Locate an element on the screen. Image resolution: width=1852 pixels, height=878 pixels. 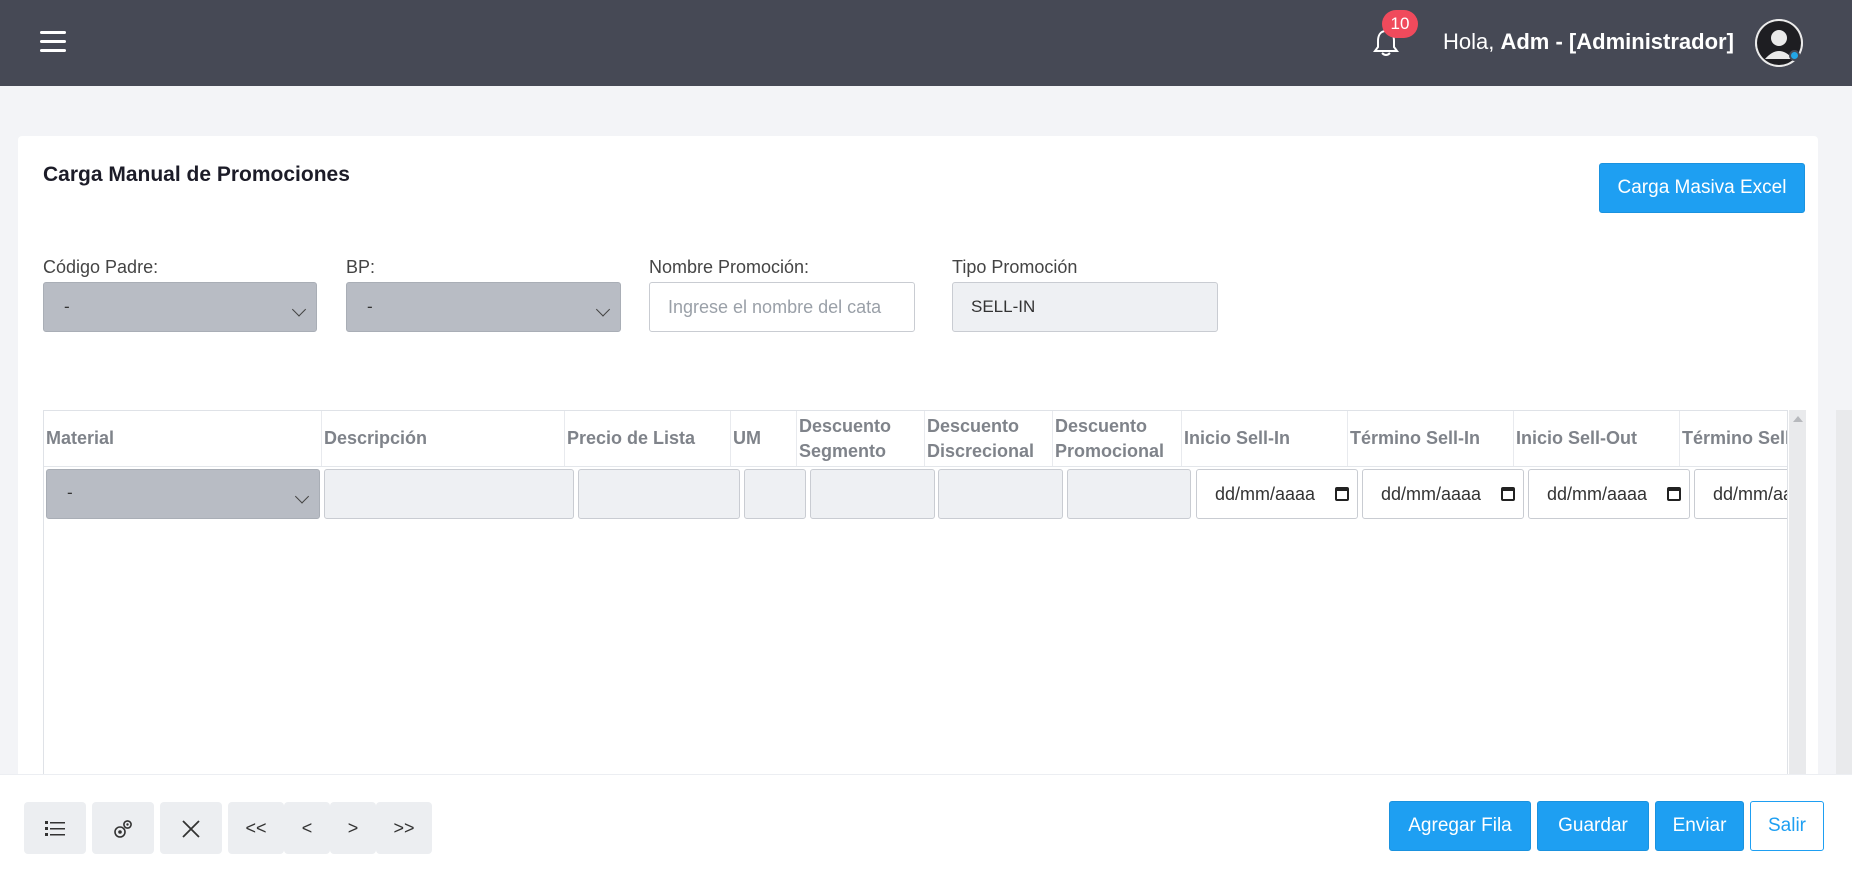
clear-button is located at coordinates (191, 828).